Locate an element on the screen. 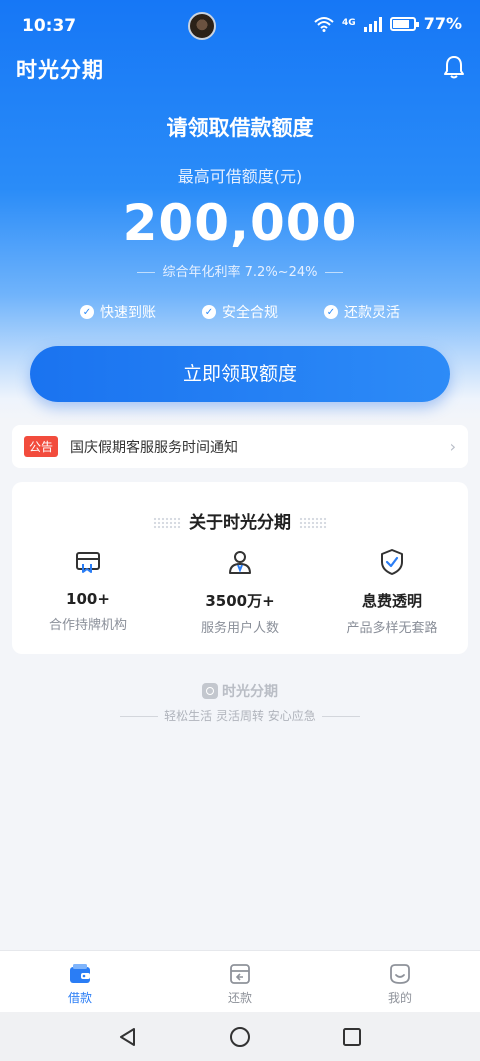 The height and width of the screenshot is (1061, 480). feature-item: ✓ 安全合规 is located at coordinates (240, 312).